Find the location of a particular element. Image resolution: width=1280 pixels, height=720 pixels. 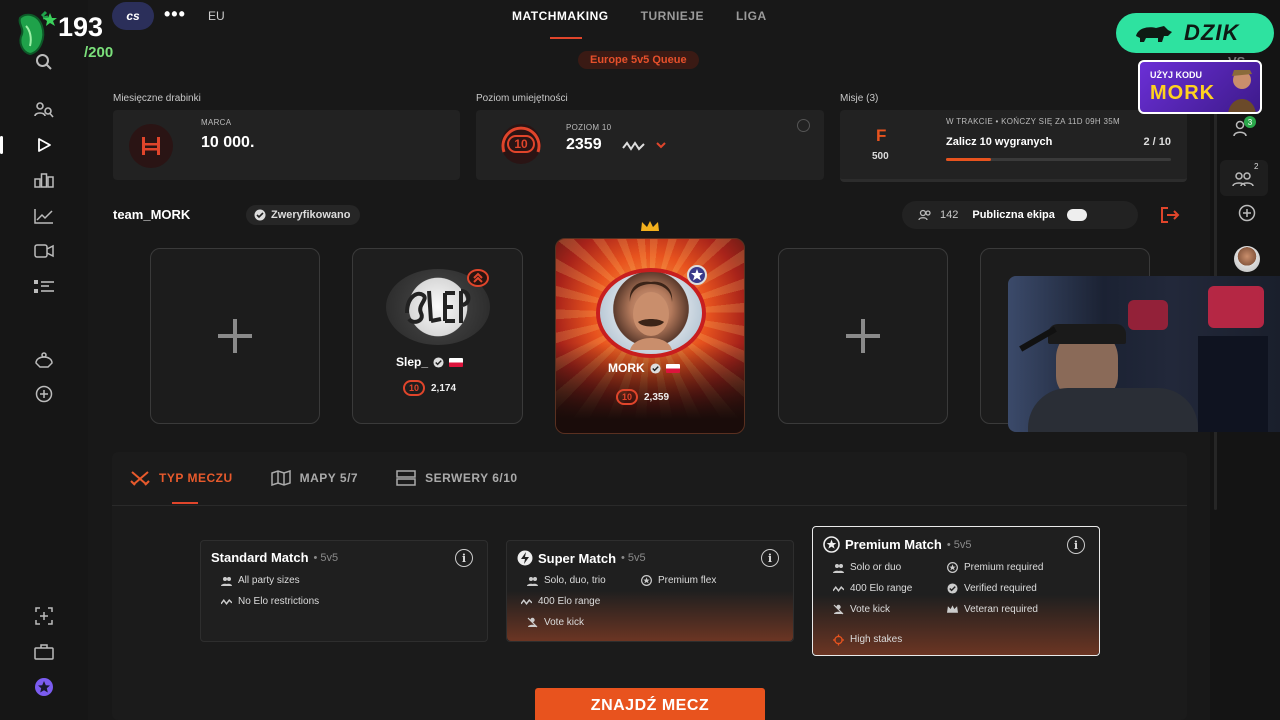

player-elo: 2,174 is located at coordinates (444, 388).